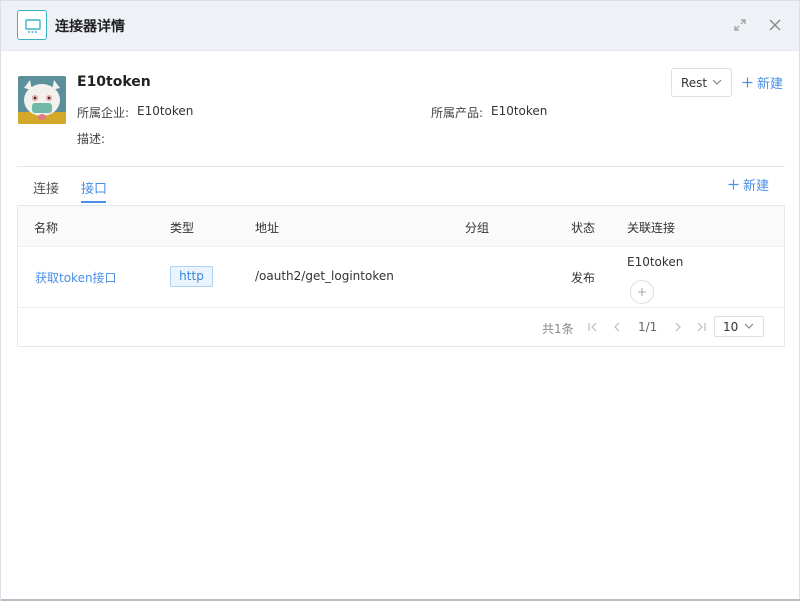 The height and width of the screenshot is (601, 800). Describe the element at coordinates (701, 327) in the screenshot. I see `last-page-icon` at that location.